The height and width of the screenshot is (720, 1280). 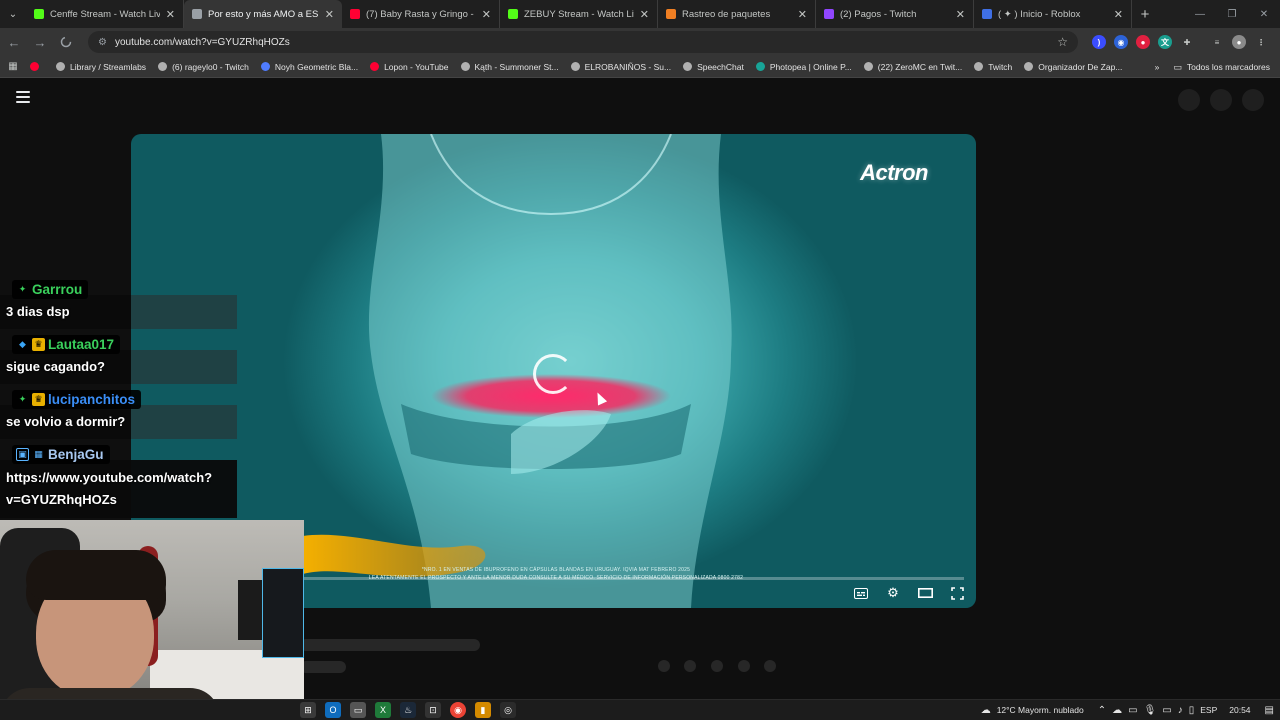 I want to click on browser-tab: Rastreo de paquetes ✕, so click(x=737, y=14).